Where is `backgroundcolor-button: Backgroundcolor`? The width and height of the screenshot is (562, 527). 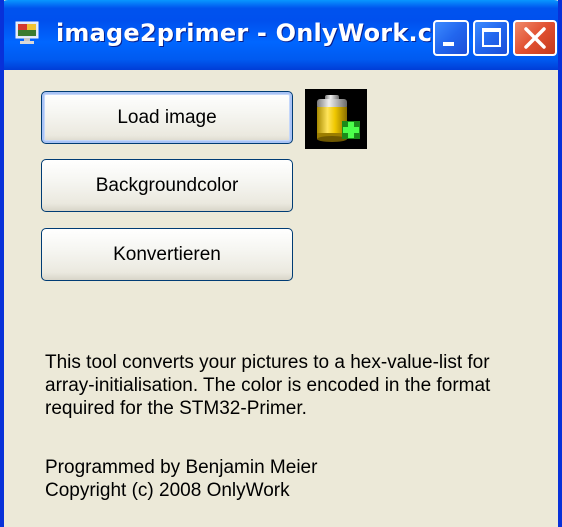
backgroundcolor-button: Backgroundcolor is located at coordinates (167, 185).